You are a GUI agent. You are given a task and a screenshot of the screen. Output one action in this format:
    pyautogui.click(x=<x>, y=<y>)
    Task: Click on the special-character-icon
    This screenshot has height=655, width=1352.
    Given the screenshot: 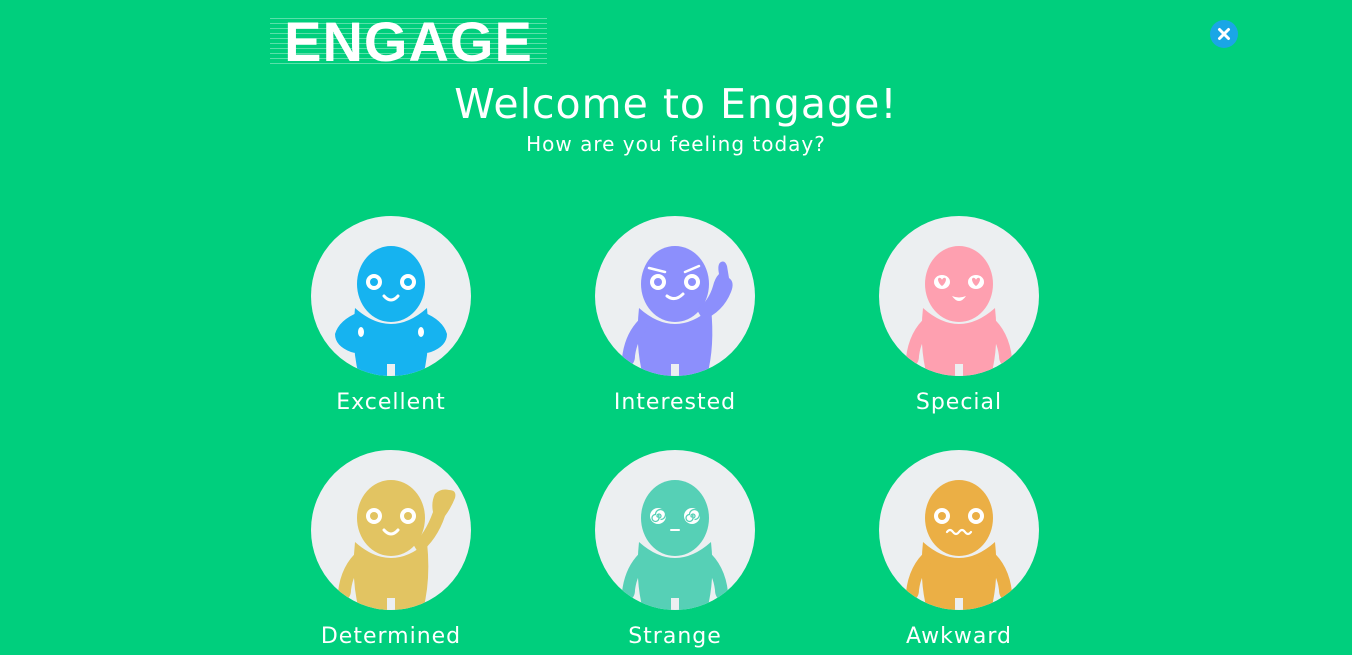 What is the action you would take?
    pyautogui.click(x=959, y=311)
    